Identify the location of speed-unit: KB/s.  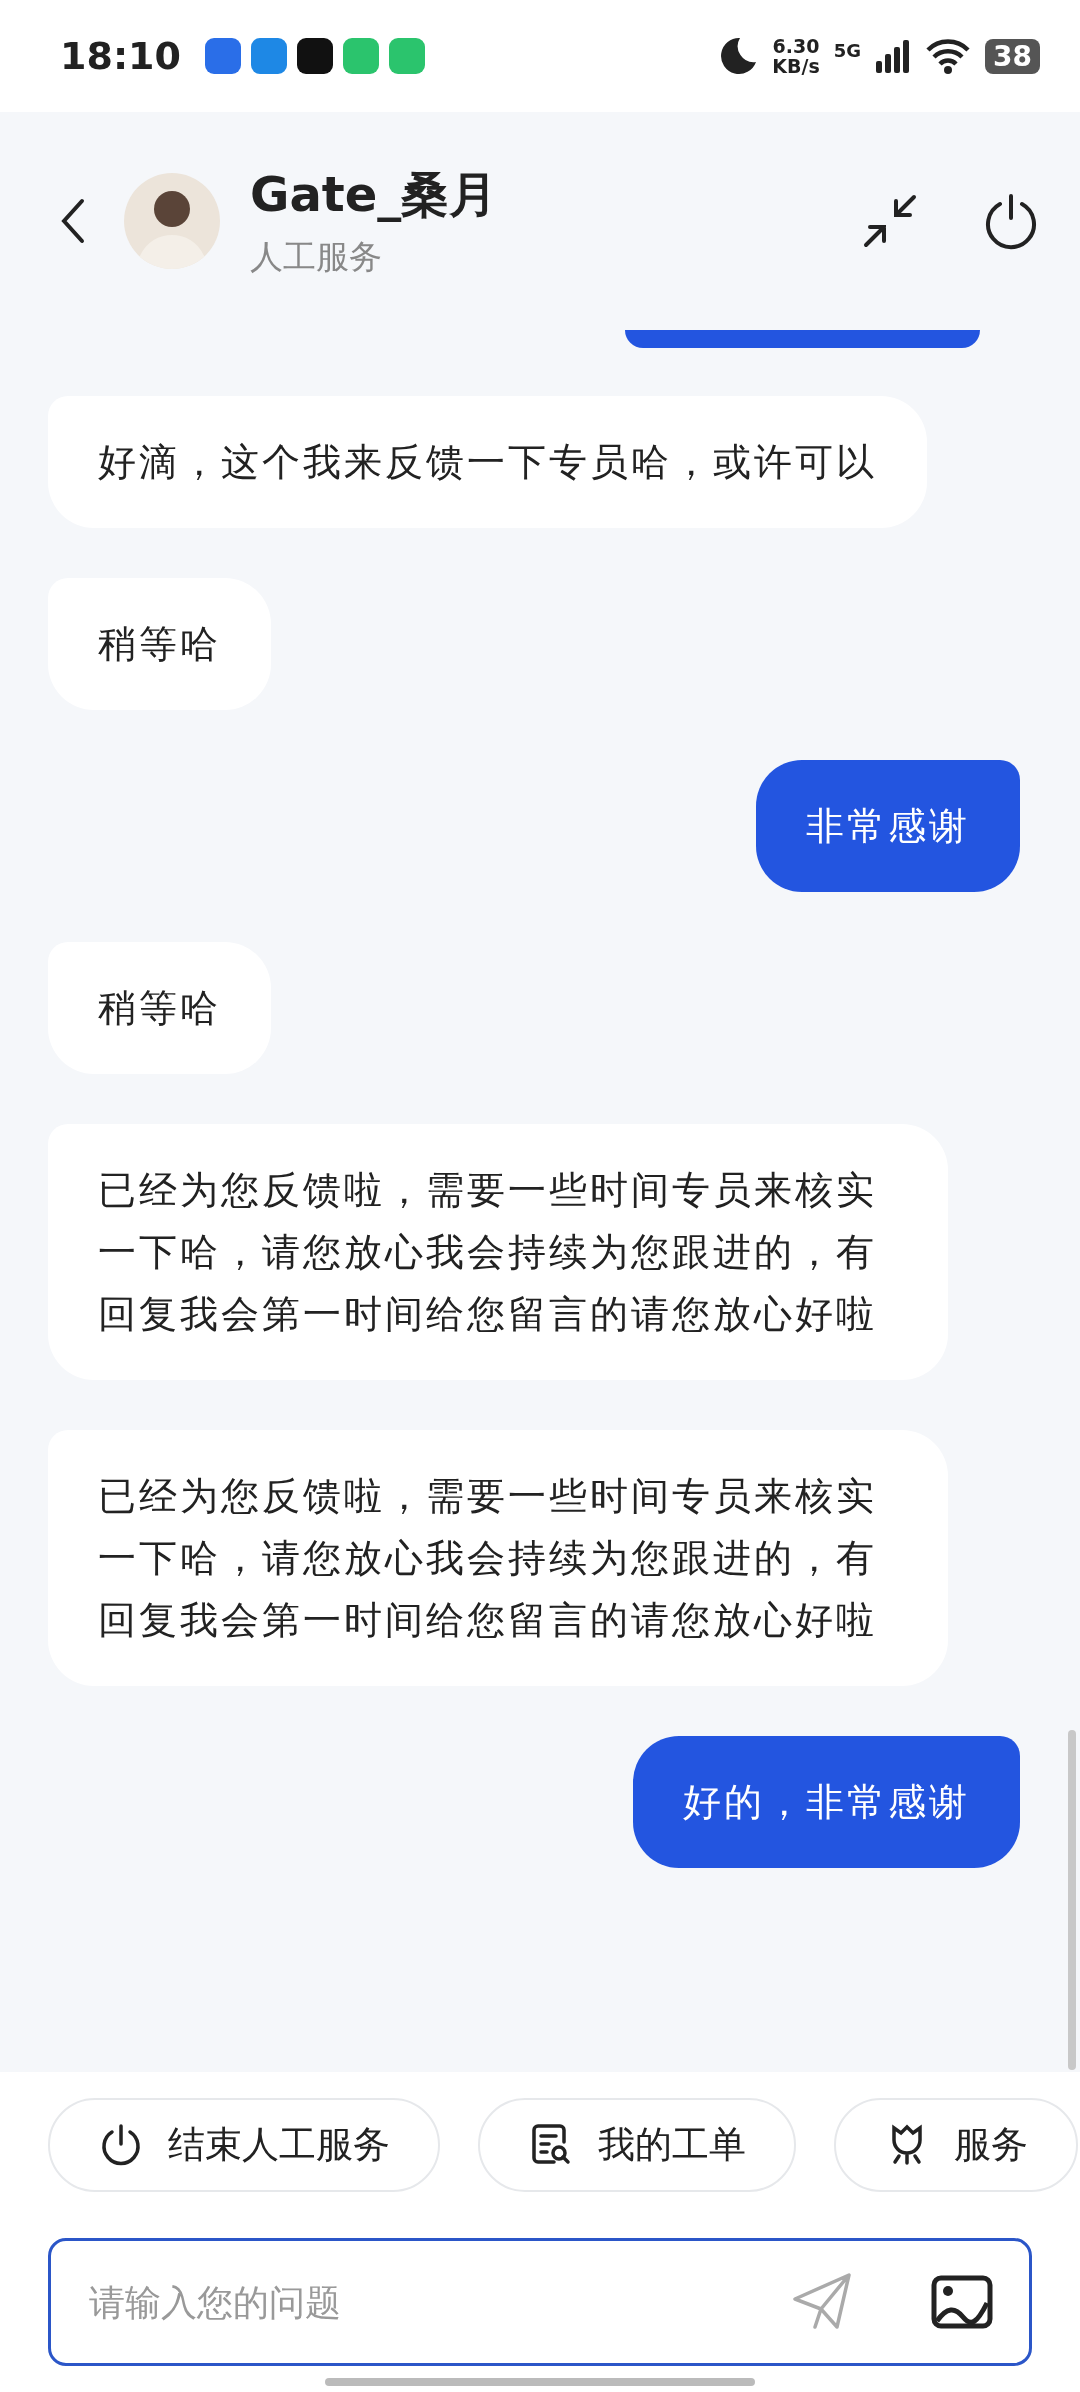
(796, 66).